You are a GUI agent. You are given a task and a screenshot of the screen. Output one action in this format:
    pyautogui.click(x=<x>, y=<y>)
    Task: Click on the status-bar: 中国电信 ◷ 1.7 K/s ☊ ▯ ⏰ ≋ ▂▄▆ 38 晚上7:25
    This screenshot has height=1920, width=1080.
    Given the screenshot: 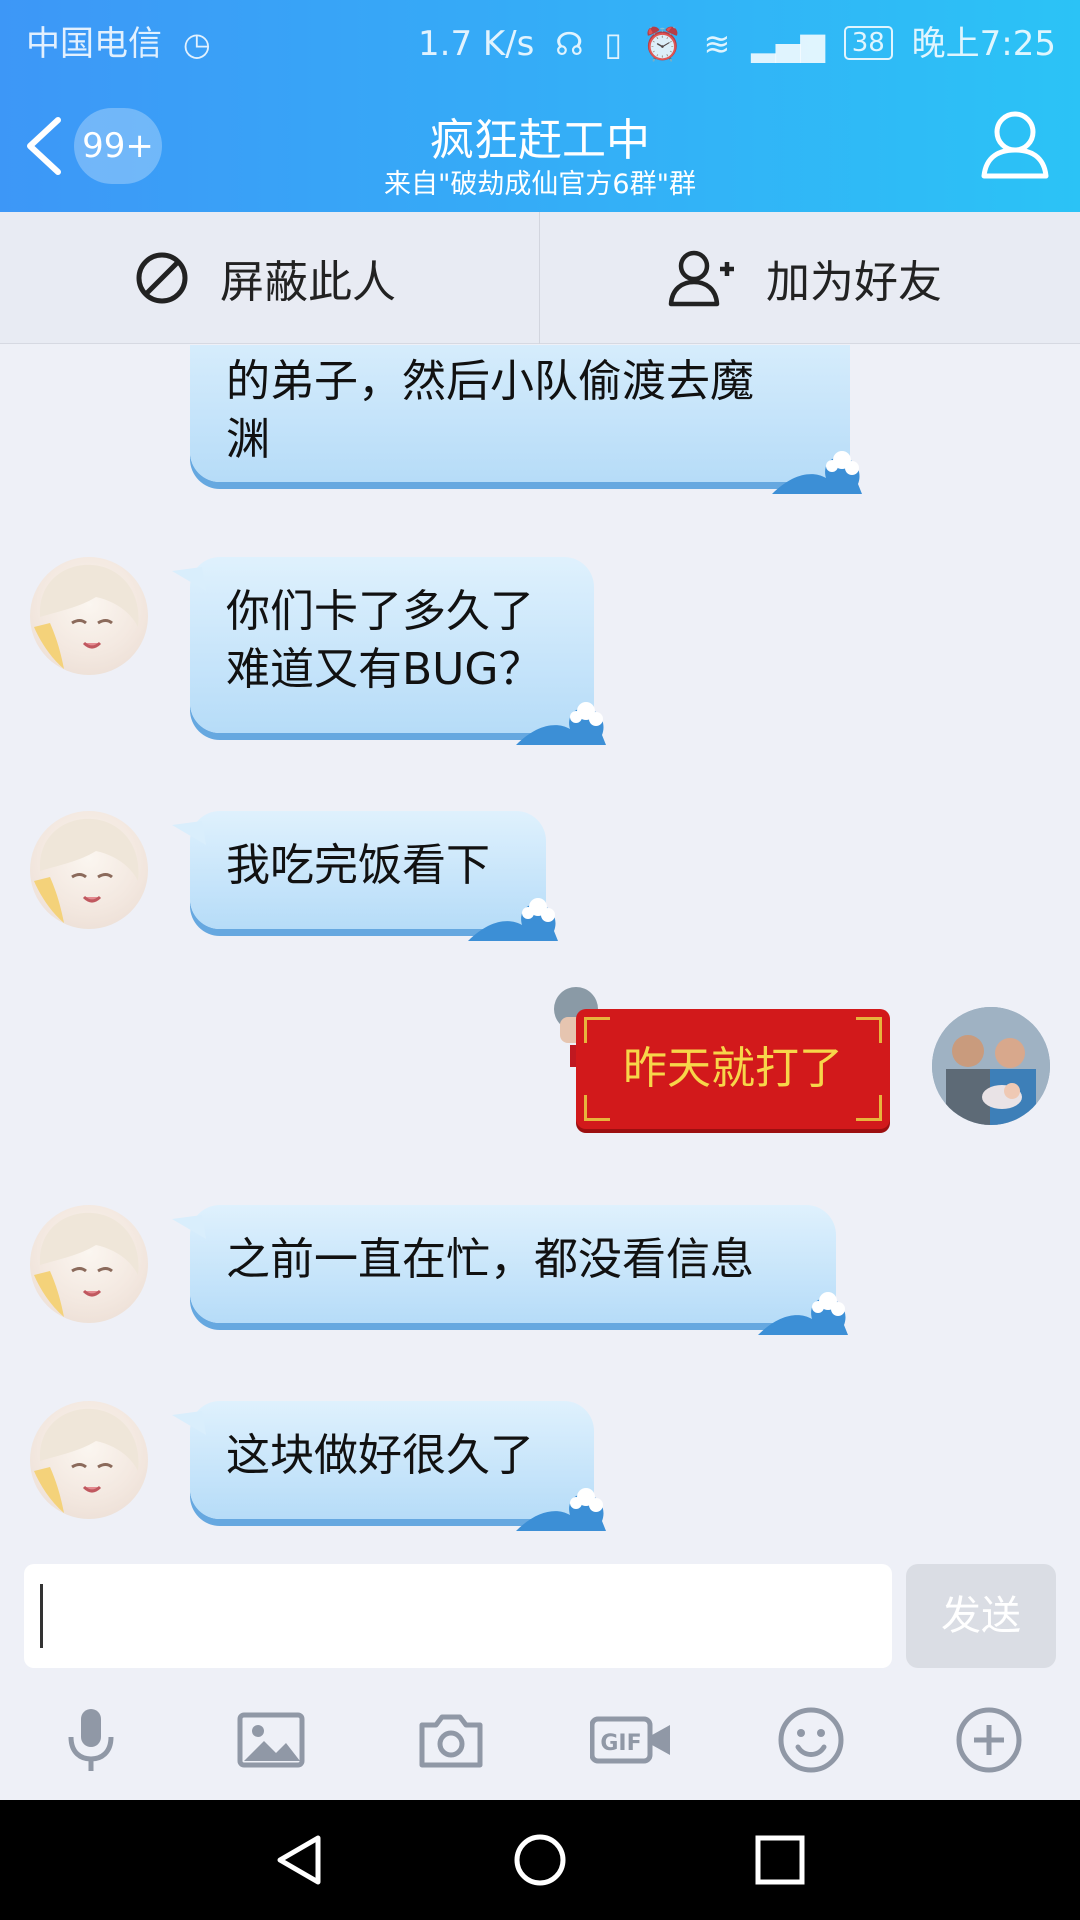 What is the action you would take?
    pyautogui.click(x=540, y=38)
    